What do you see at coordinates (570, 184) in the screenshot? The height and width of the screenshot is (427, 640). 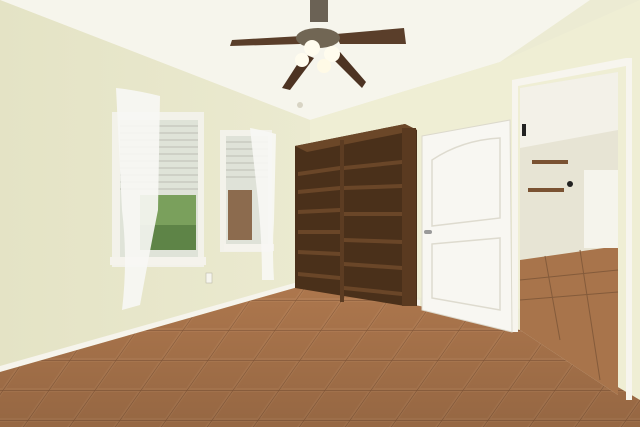 I see `wall-sconce-icon` at bounding box center [570, 184].